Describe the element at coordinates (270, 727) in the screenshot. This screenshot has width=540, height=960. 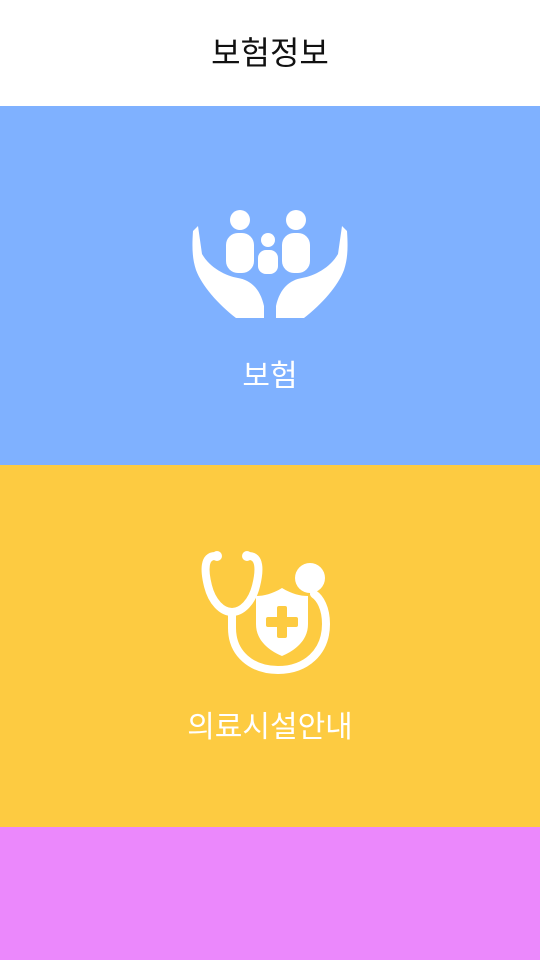
I see `medical-facility-tile-label: 의료시설안내` at that location.